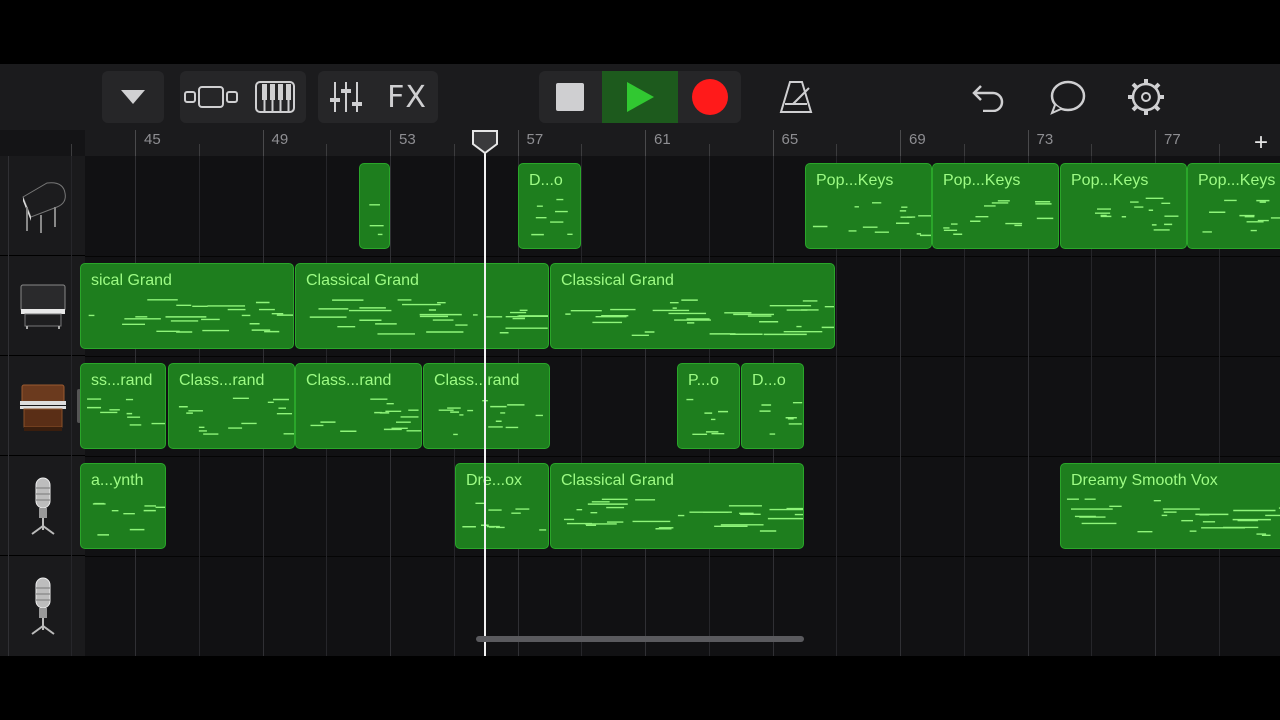 This screenshot has width=1280, height=720. I want to click on region: Dre...ox, so click(502, 506).